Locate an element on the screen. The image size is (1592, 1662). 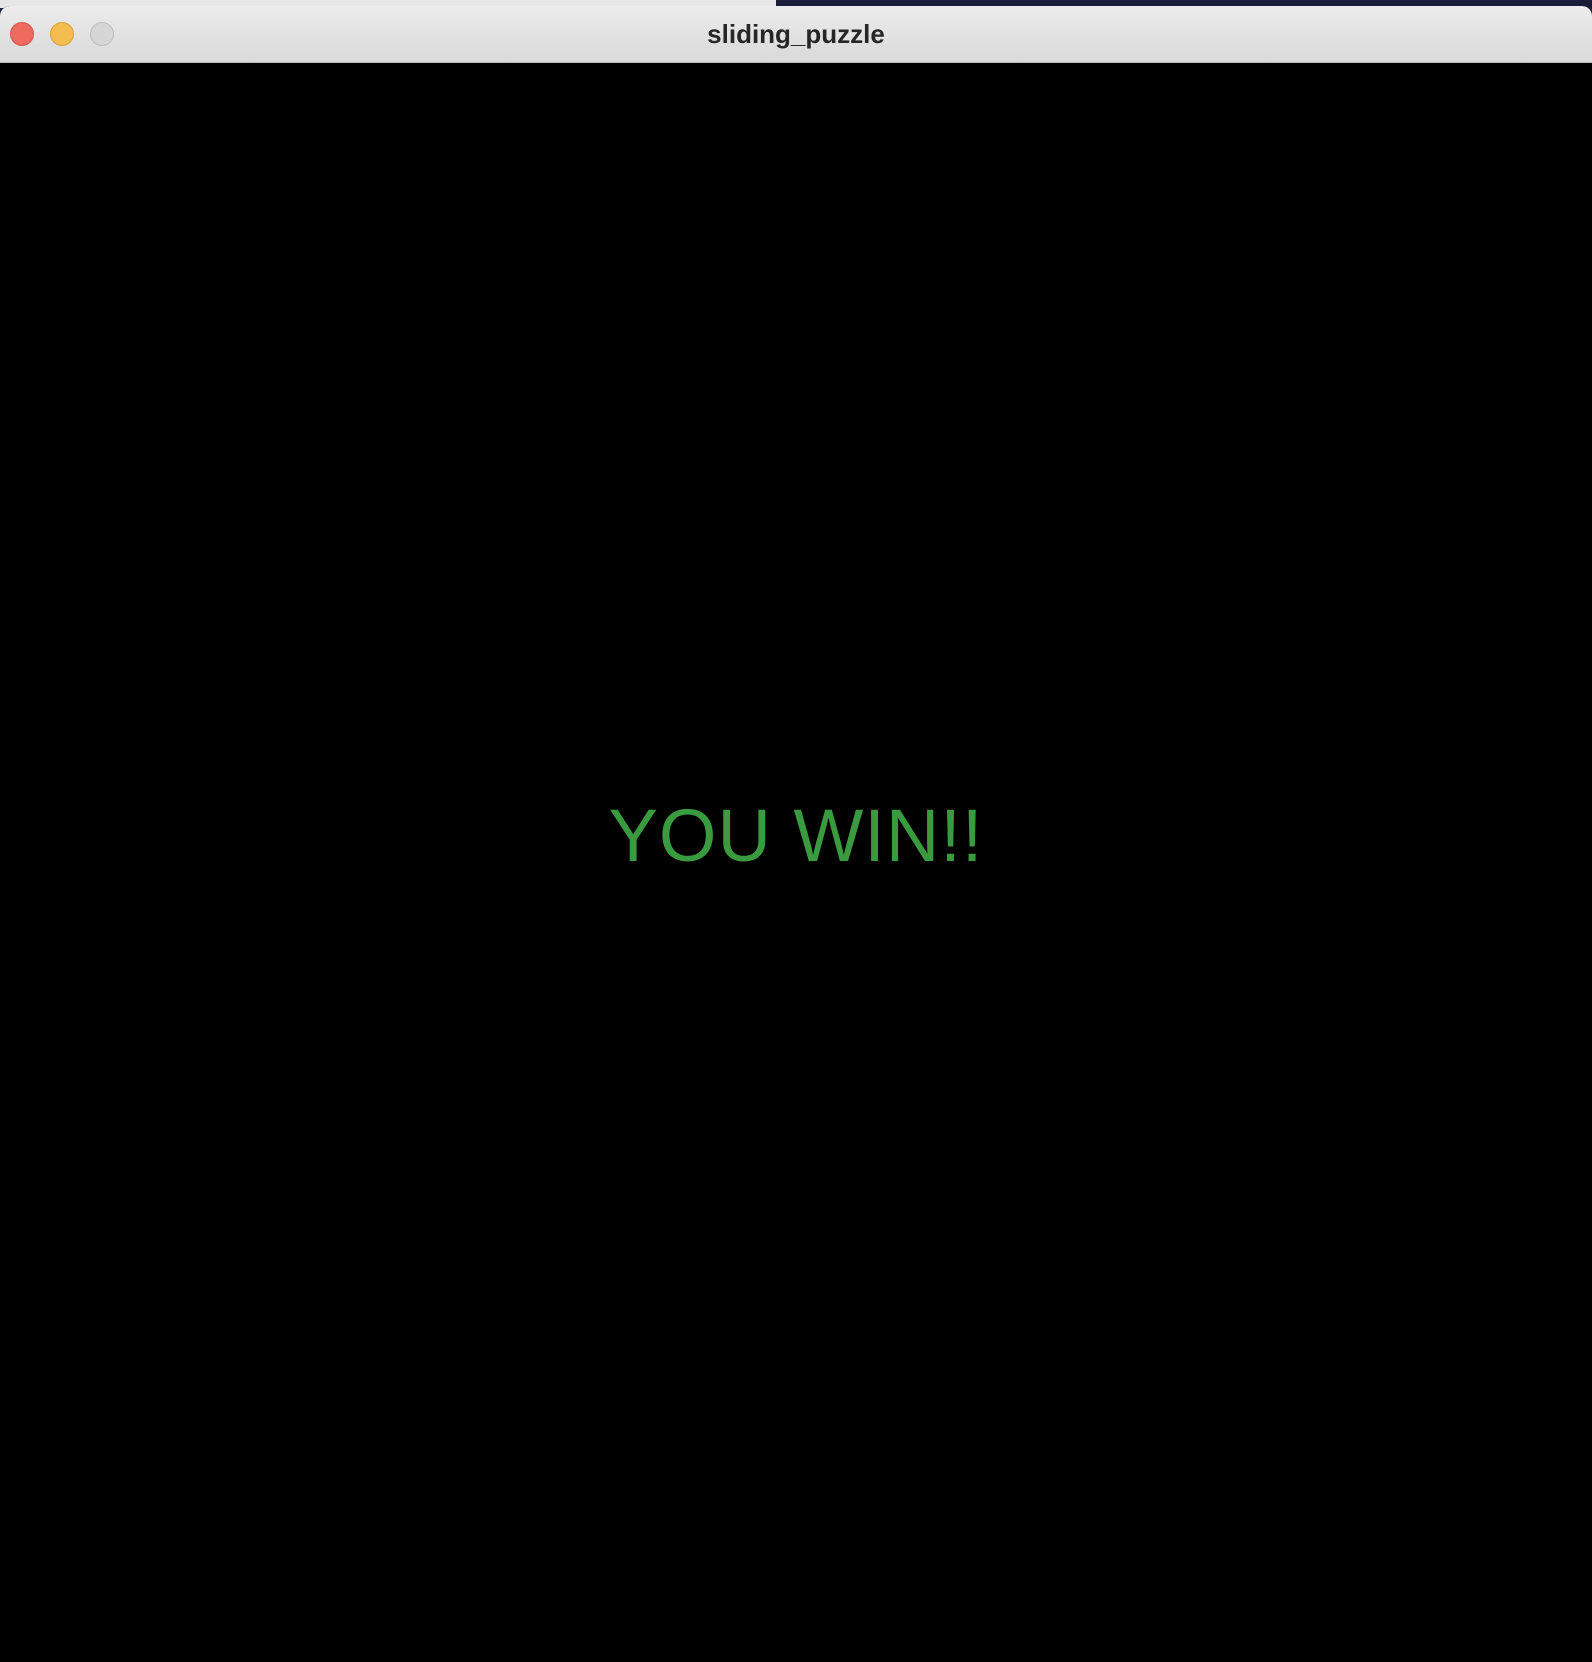
win-message: YOU WIN!! is located at coordinates (796, 835).